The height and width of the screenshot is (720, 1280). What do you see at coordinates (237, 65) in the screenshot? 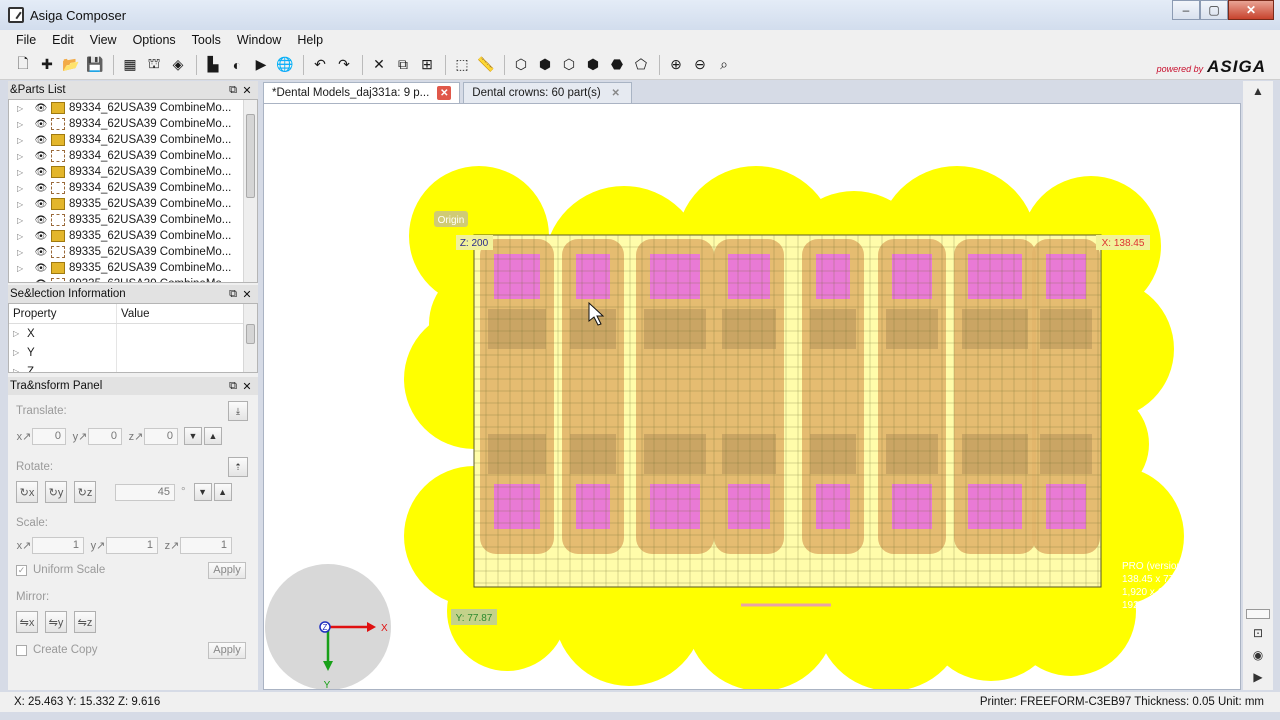
I see `material-icon: ◐` at bounding box center [237, 65].